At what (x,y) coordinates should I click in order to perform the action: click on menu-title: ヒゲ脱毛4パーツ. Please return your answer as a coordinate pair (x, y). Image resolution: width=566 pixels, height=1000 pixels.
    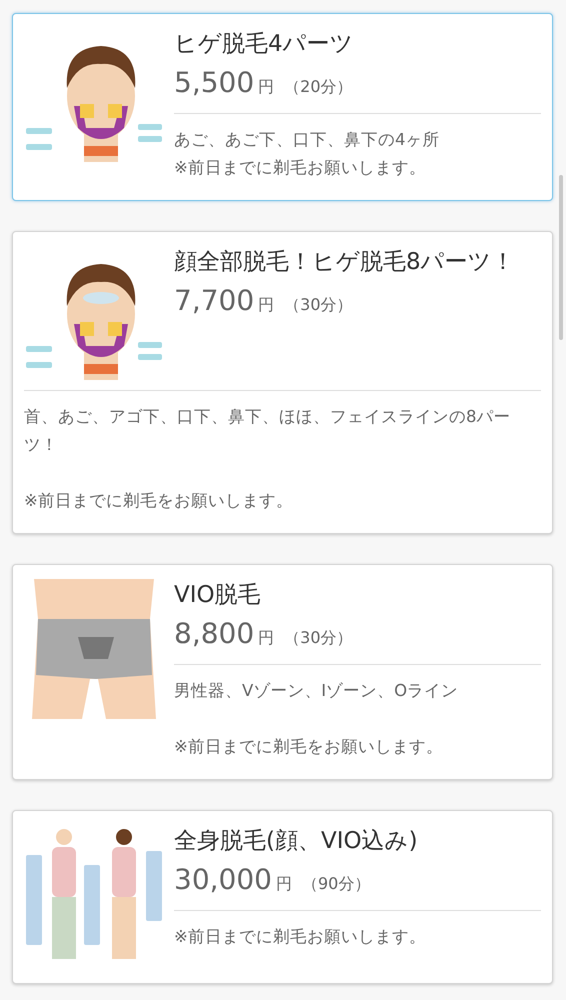
    Looking at the image, I should click on (264, 44).